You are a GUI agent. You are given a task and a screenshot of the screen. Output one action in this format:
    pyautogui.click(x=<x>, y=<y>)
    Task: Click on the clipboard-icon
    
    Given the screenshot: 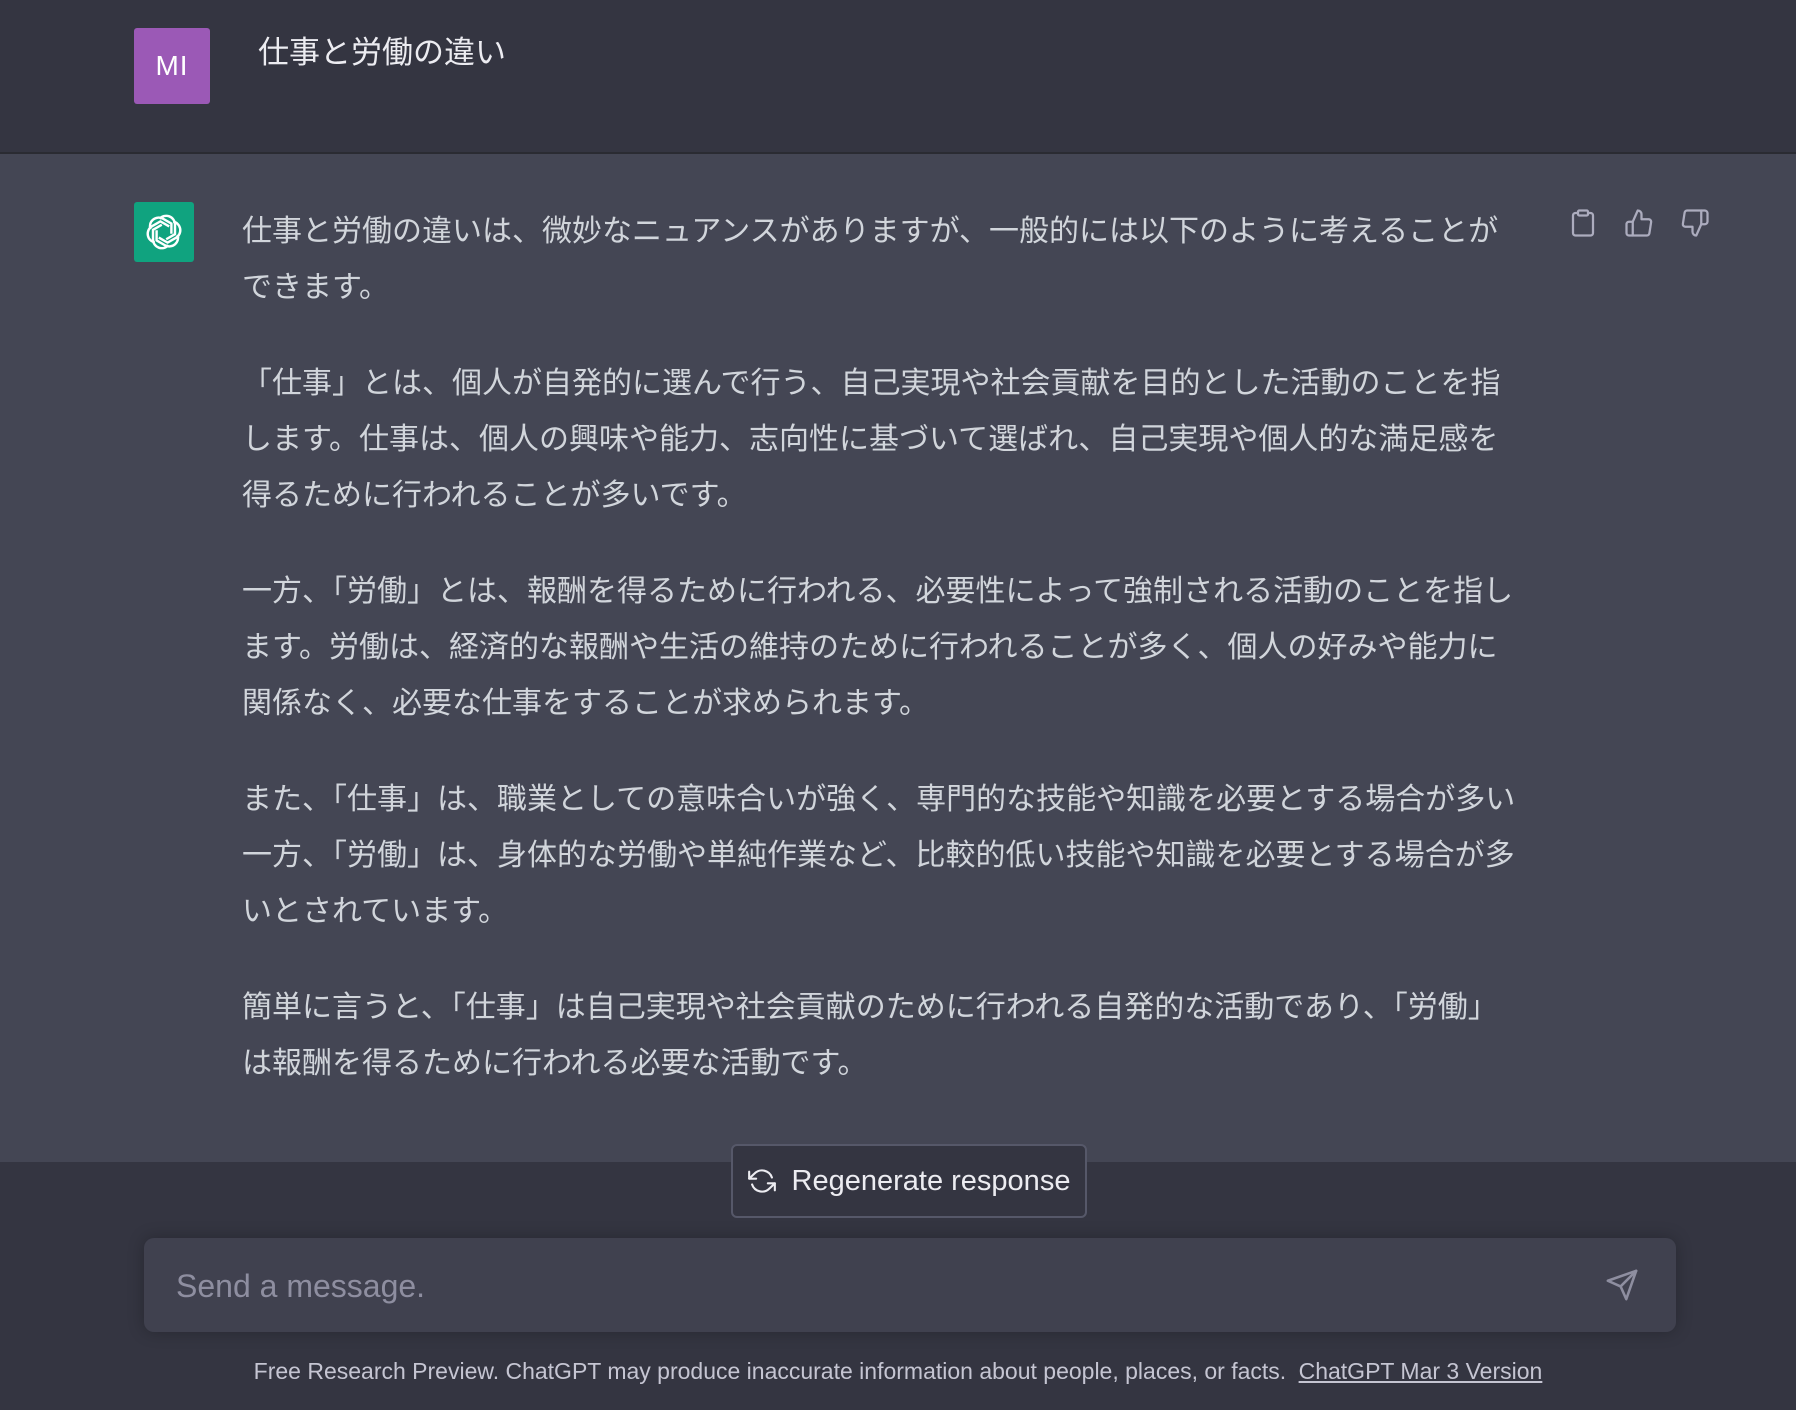 What is the action you would take?
    pyautogui.click(x=1583, y=223)
    